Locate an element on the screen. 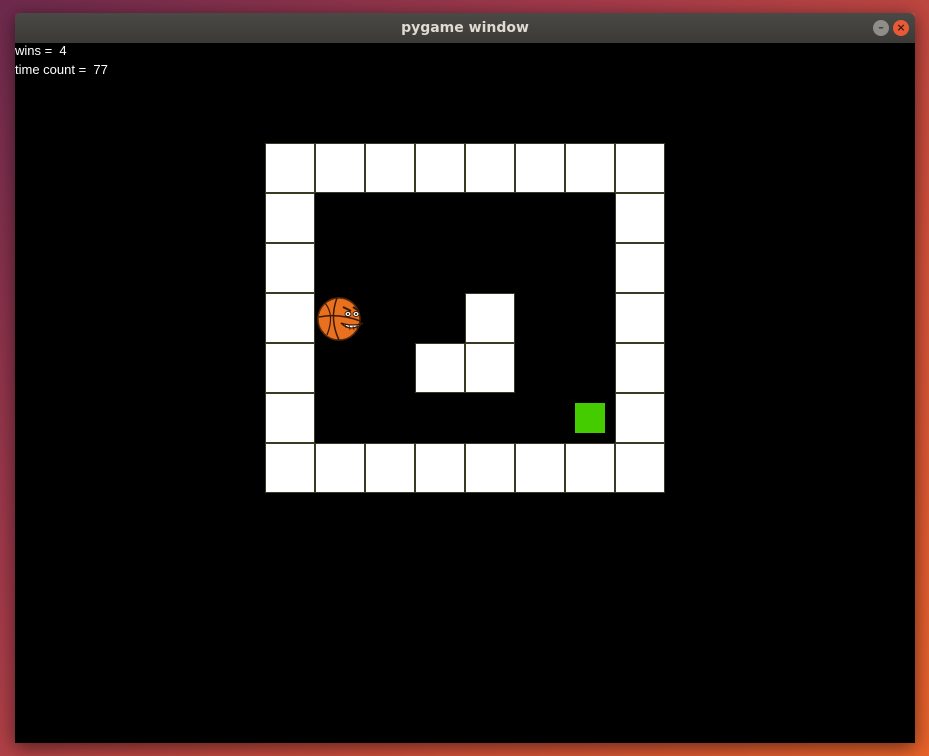 Image resolution: width=929 pixels, height=756 pixels. goal-tile is located at coordinates (590, 418).